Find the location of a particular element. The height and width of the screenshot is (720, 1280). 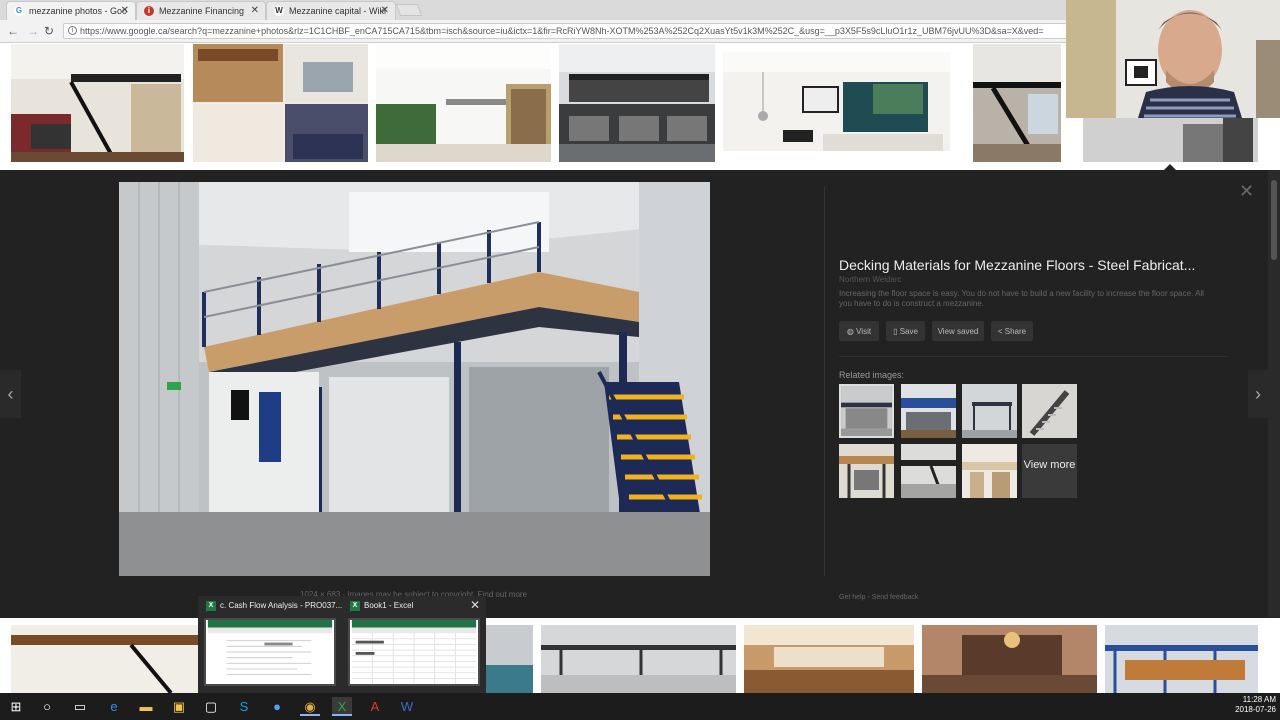

skype-icon: S is located at coordinates (244, 706).